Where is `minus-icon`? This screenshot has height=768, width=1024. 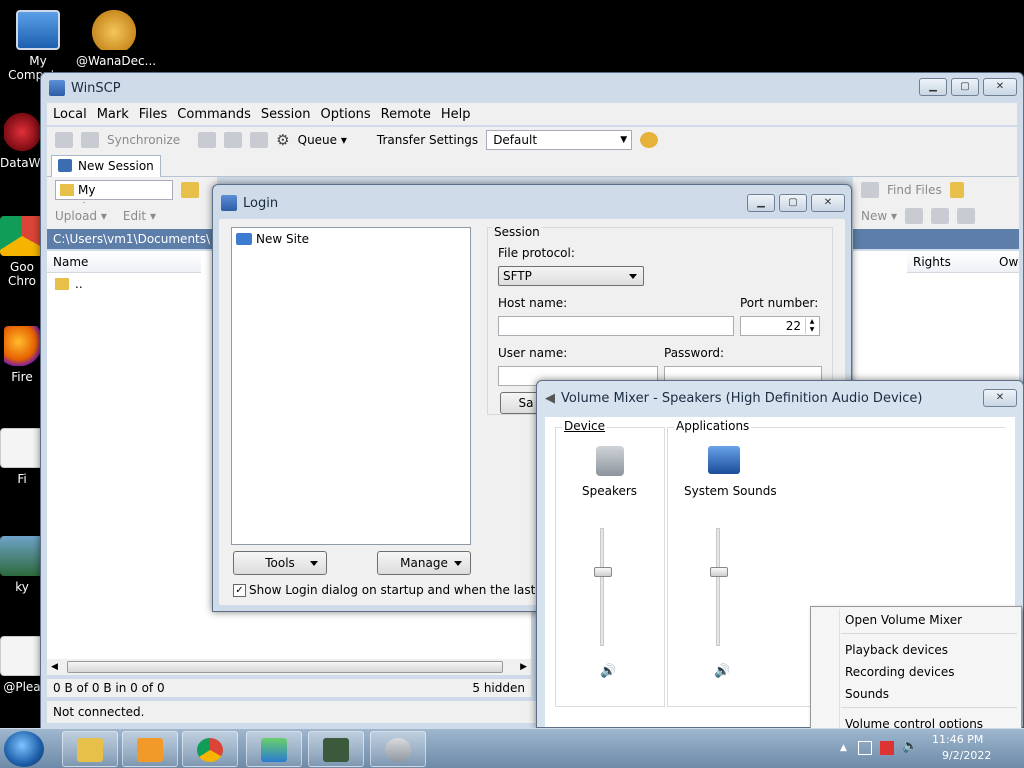 minus-icon is located at coordinates (940, 216).